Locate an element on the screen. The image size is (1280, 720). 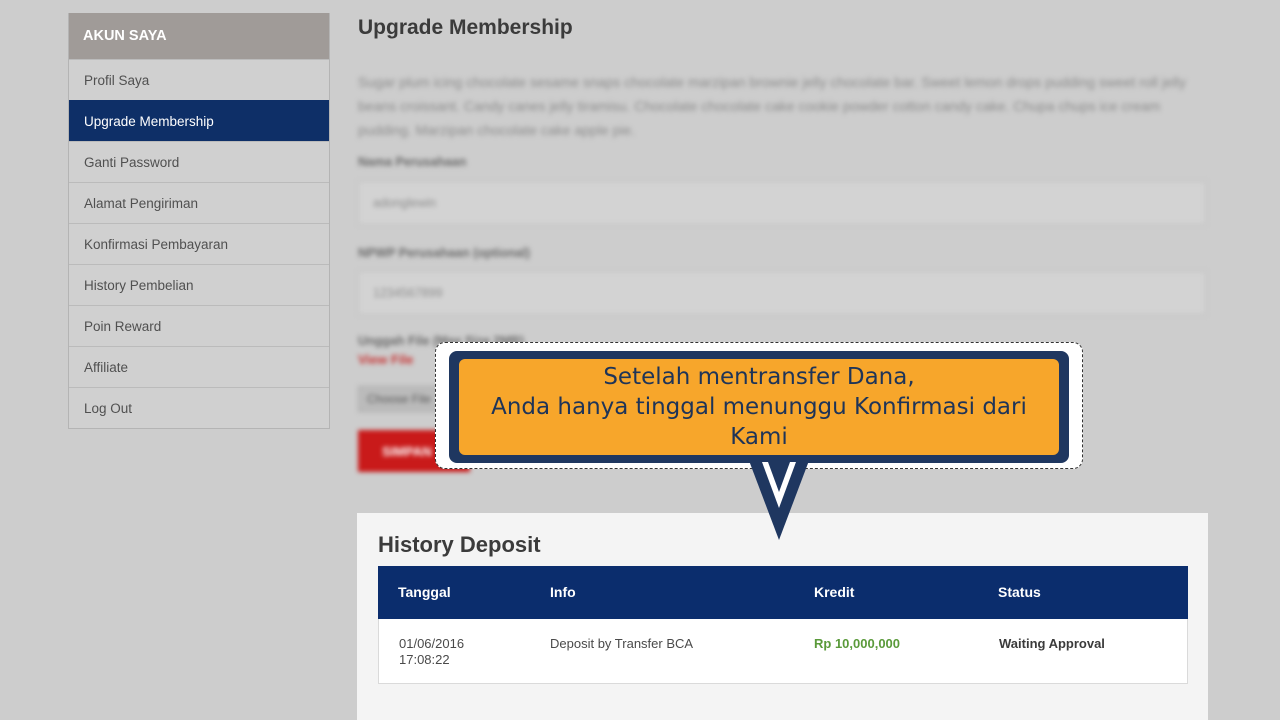
table-header: Tanggal Info Kredit Status is located at coordinates (783, 592).